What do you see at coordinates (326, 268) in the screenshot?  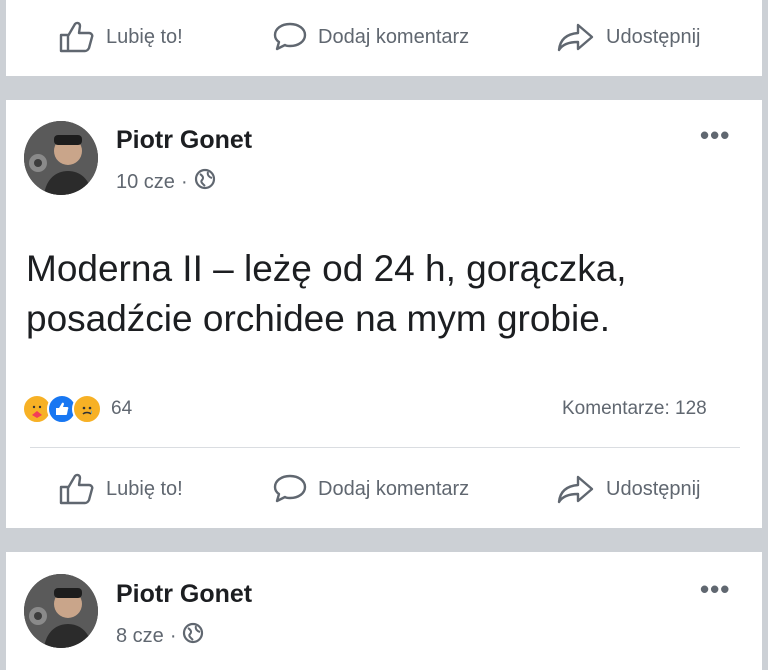 I see `post-text-line-1: Moderna II – leżę od 24 h, gorączka,` at bounding box center [326, 268].